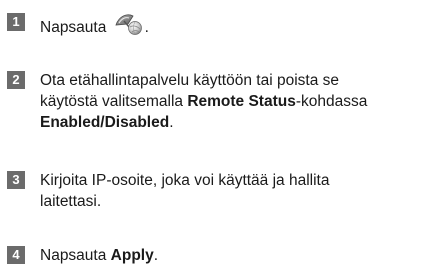 This screenshot has height=266, width=438. I want to click on step-number-badge: 1, so click(16, 22).